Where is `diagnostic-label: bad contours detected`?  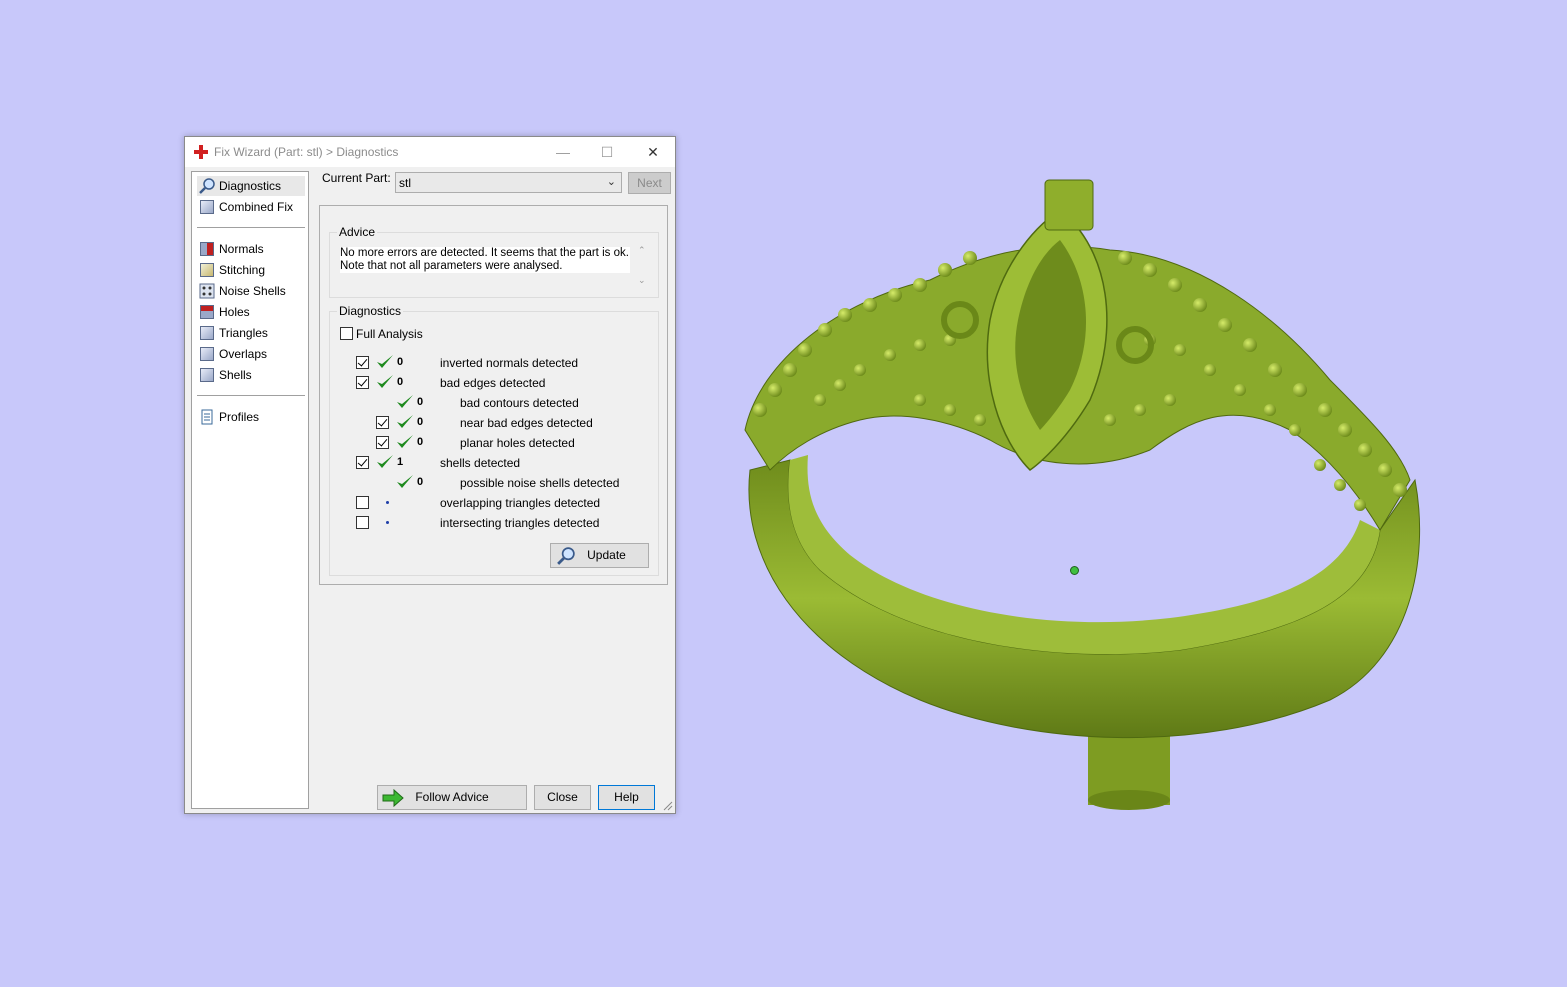 diagnostic-label: bad contours detected is located at coordinates (519, 403).